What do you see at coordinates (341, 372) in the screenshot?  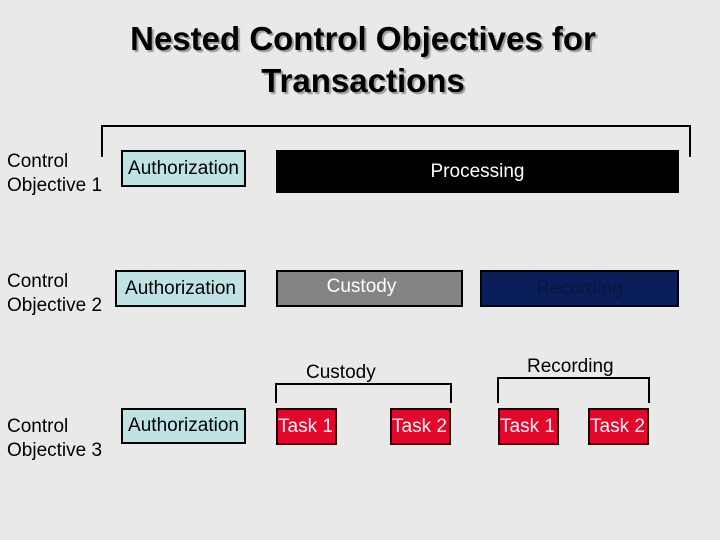 I see `custody-group-label: Custody` at bounding box center [341, 372].